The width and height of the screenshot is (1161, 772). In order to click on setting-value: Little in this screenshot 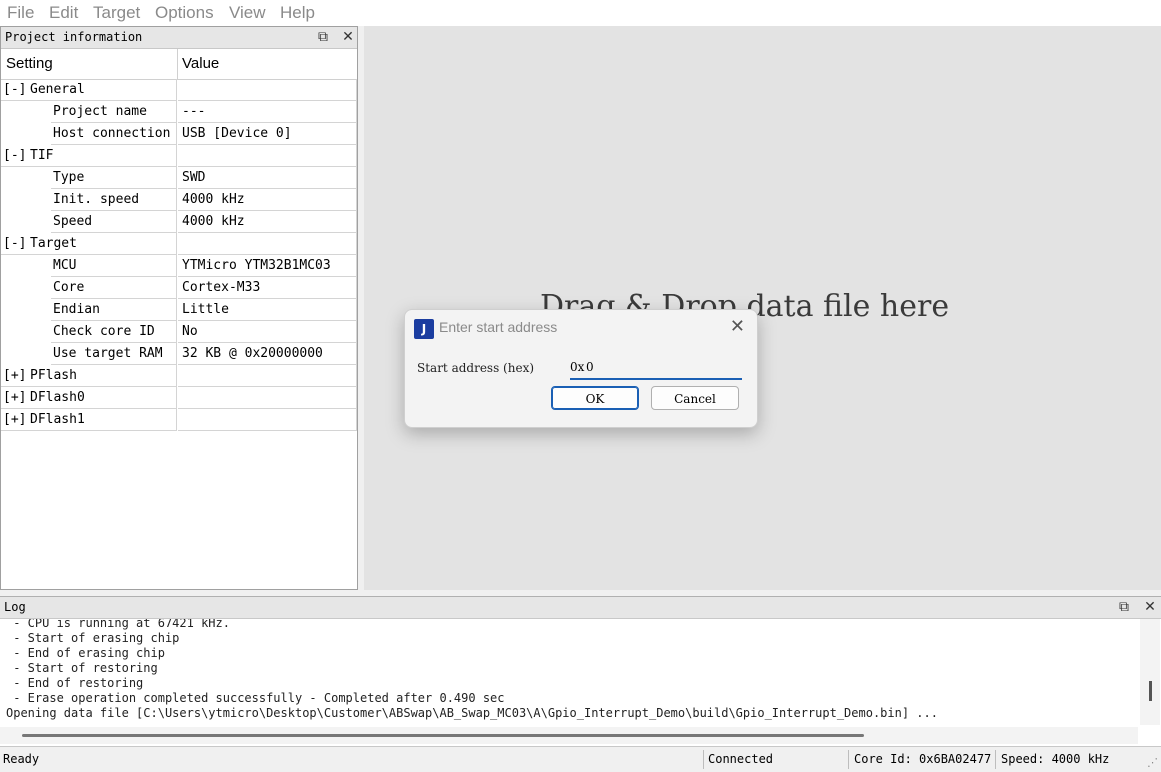, I will do `click(267, 310)`.